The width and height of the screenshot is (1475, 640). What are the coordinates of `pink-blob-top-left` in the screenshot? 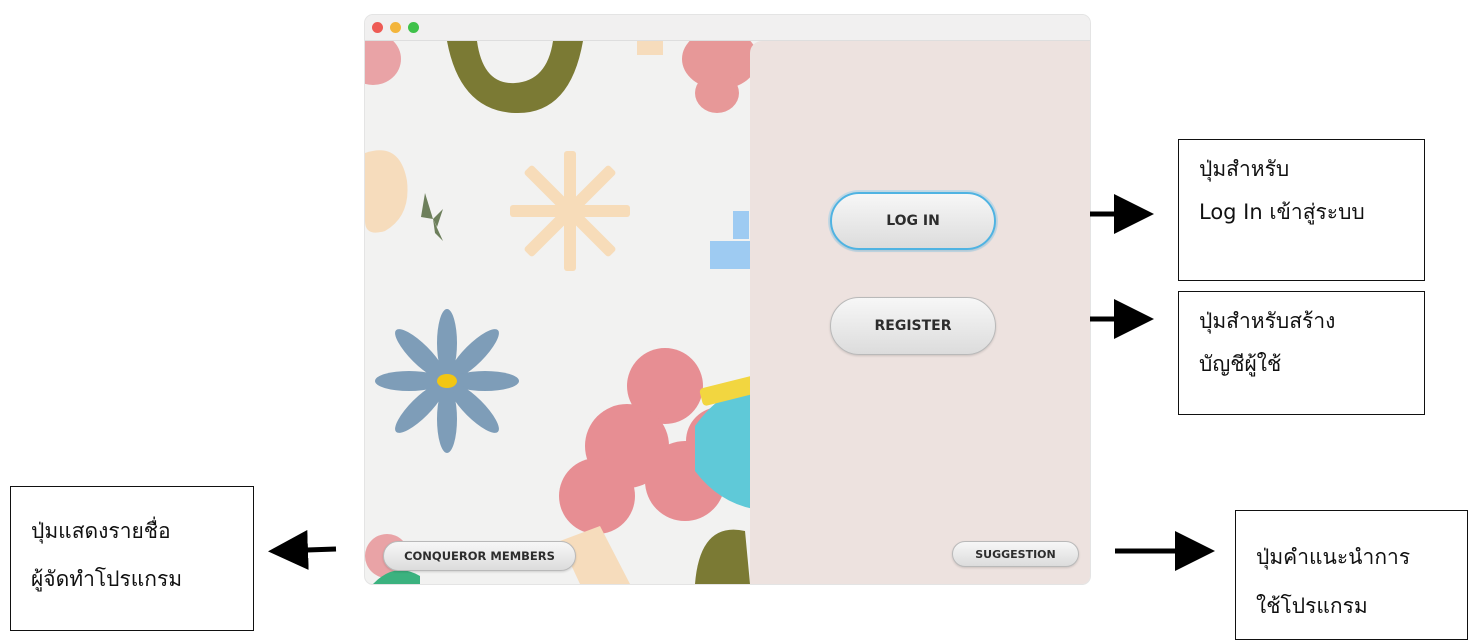 It's located at (383, 63).